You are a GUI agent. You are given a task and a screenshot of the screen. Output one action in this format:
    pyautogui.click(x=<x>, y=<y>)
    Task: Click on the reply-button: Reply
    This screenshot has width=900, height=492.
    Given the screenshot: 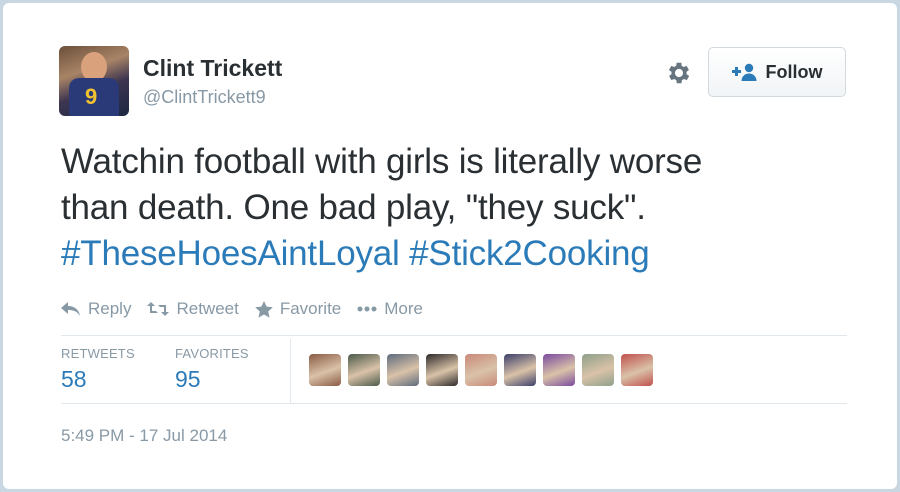 What is the action you would take?
    pyautogui.click(x=96, y=309)
    